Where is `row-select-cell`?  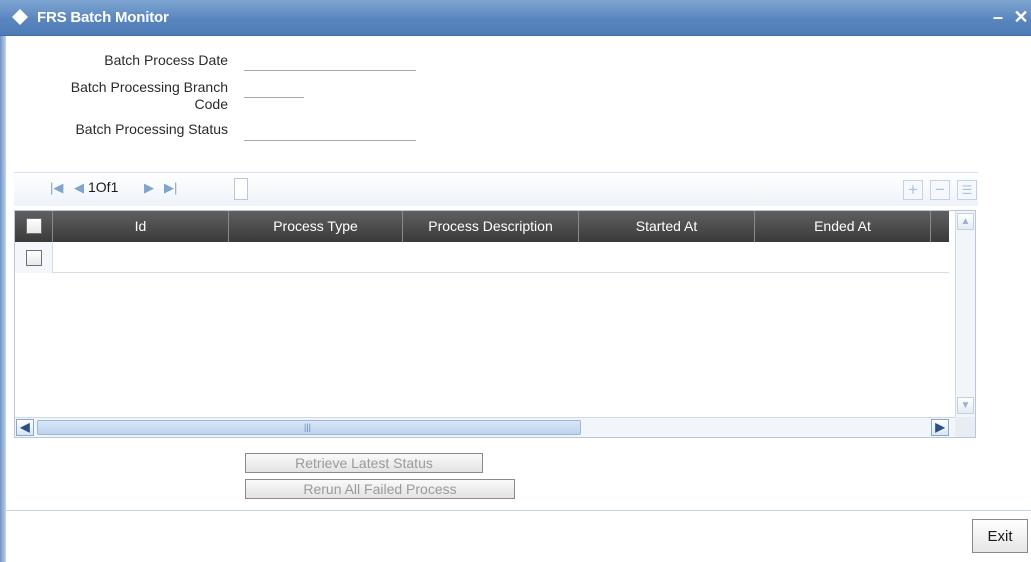
row-select-cell is located at coordinates (34, 257).